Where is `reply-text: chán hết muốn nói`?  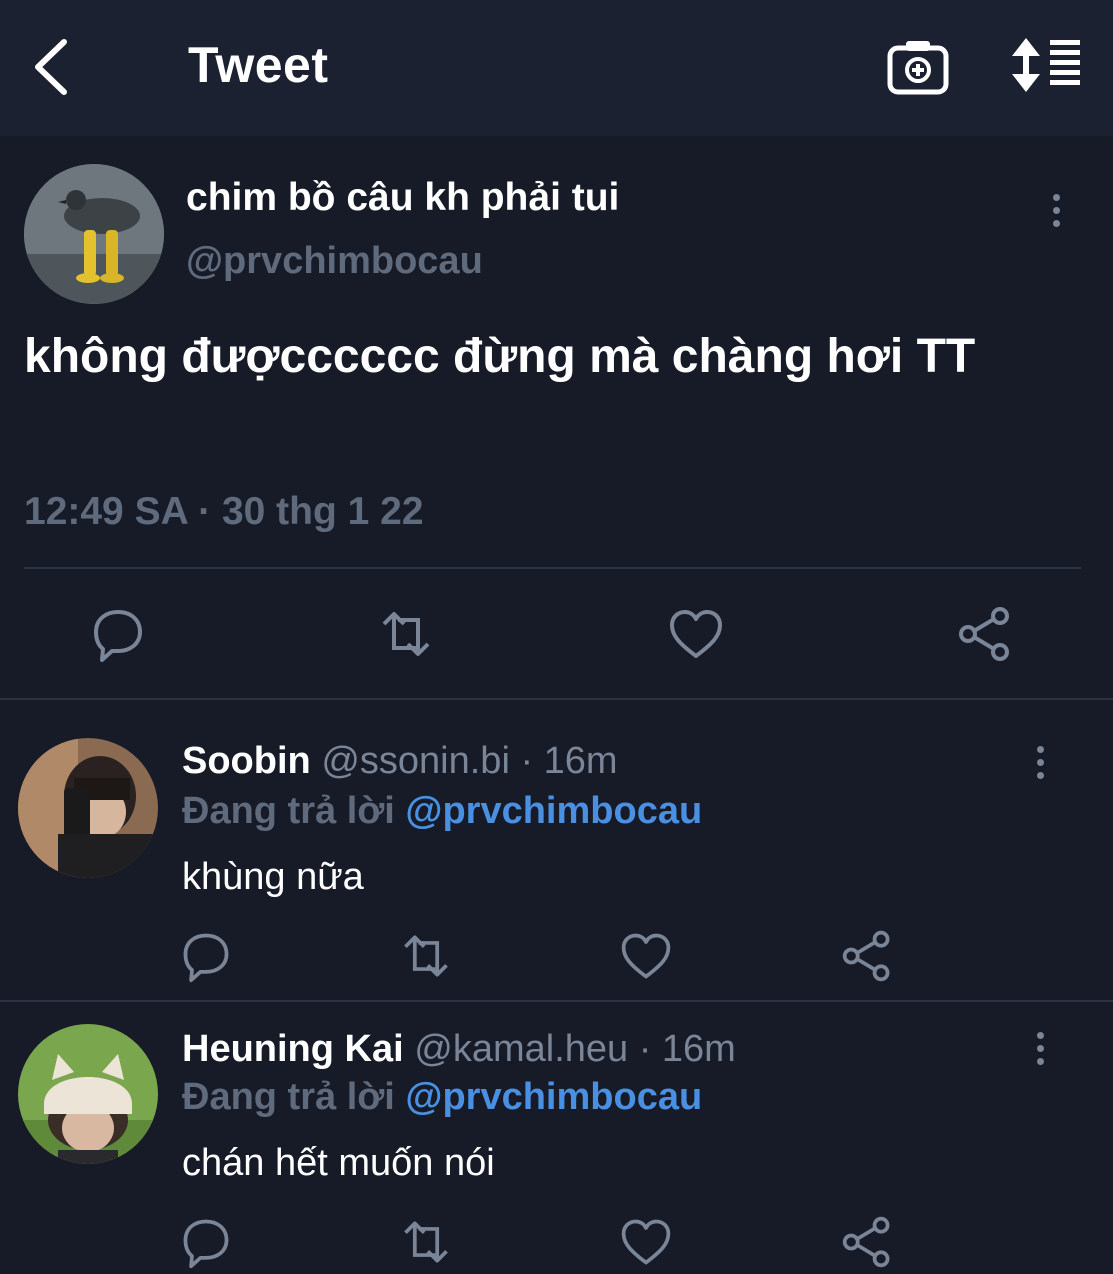
reply-text: chán hết muốn nói is located at coordinates (338, 1163).